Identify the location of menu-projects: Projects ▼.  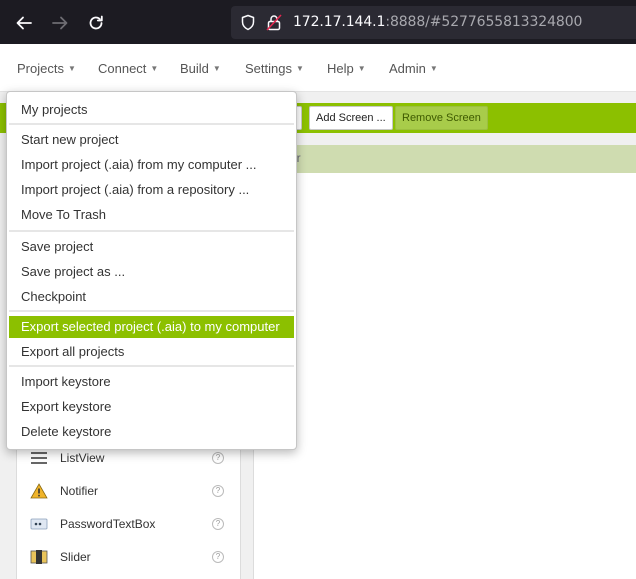
(46, 68).